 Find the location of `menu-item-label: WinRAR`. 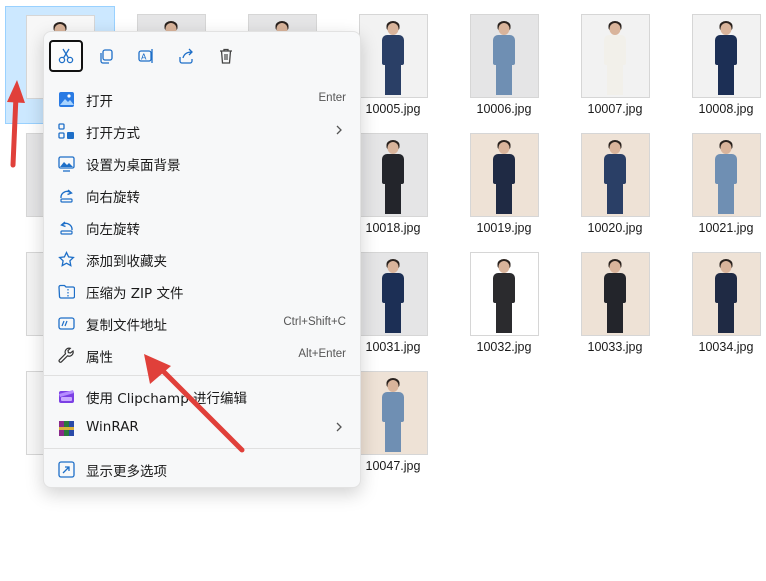

menu-item-label: WinRAR is located at coordinates (112, 427).